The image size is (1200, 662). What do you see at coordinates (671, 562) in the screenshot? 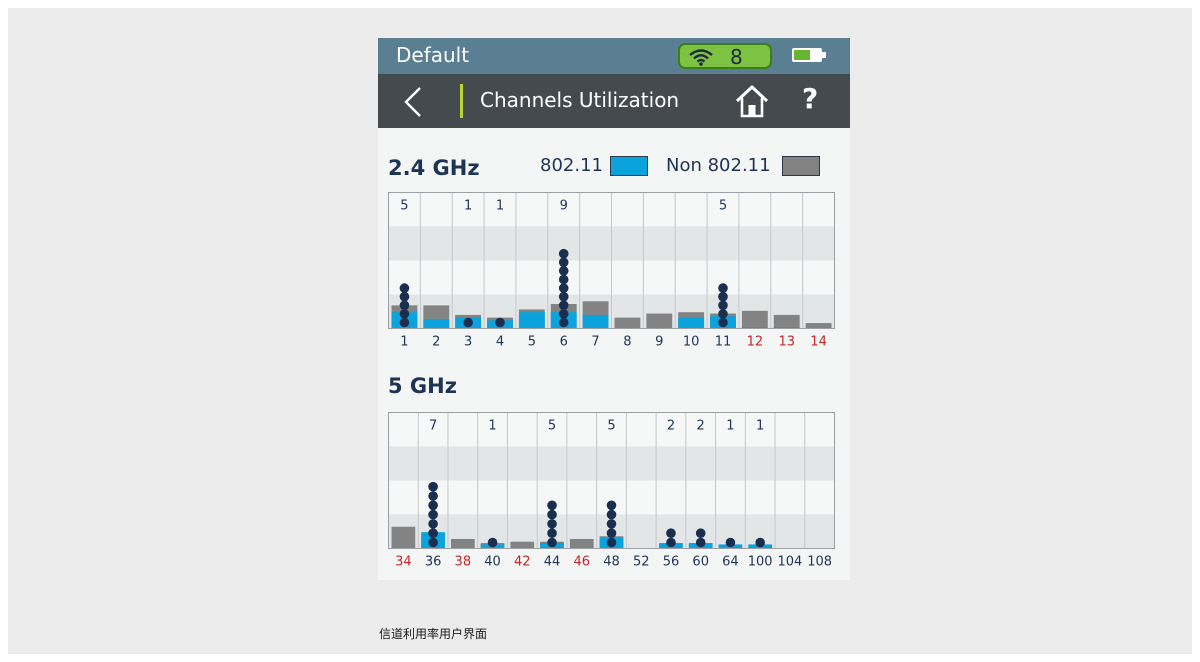
I see `channel-tick-label: 56` at bounding box center [671, 562].